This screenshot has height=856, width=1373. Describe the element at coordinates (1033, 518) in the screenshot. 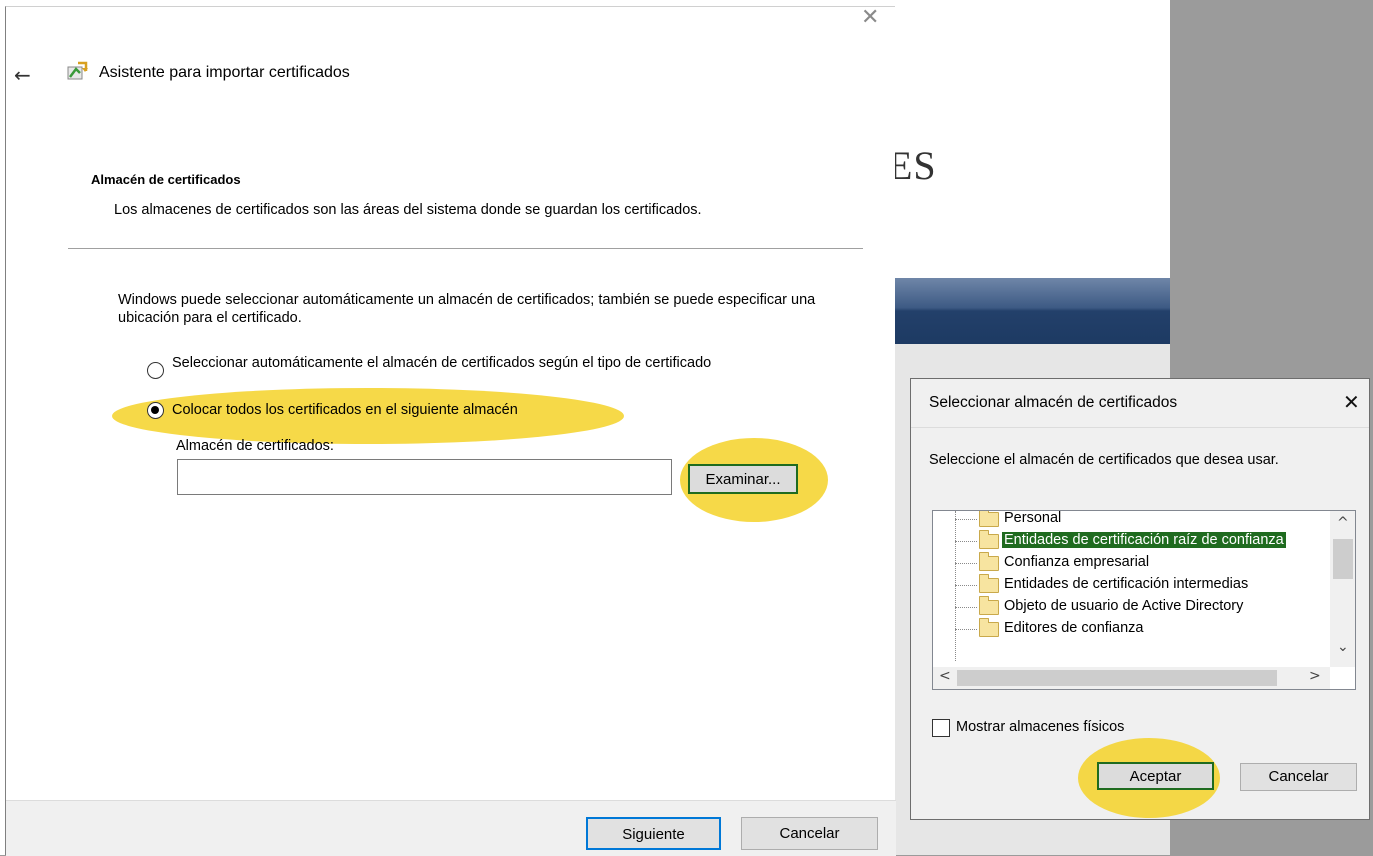

I see `tree-item-label: Personal` at that location.